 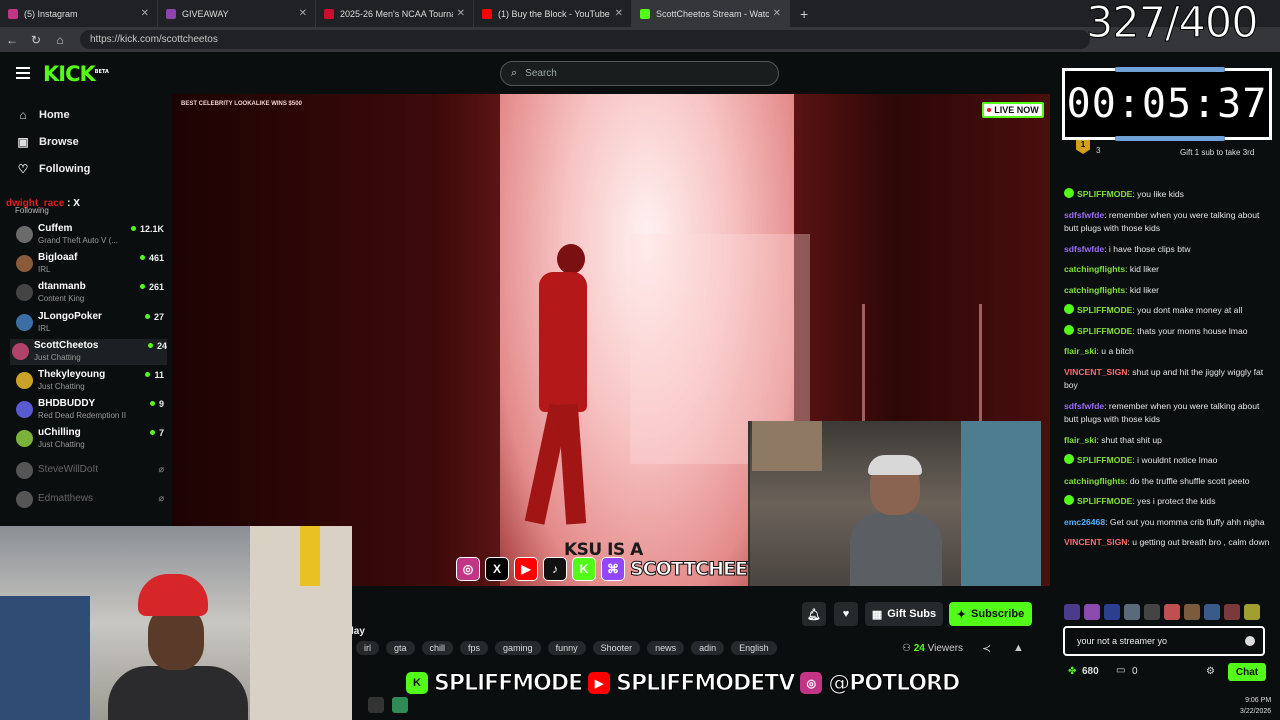 What do you see at coordinates (708, 648) in the screenshot?
I see `tag-adin: adin` at bounding box center [708, 648].